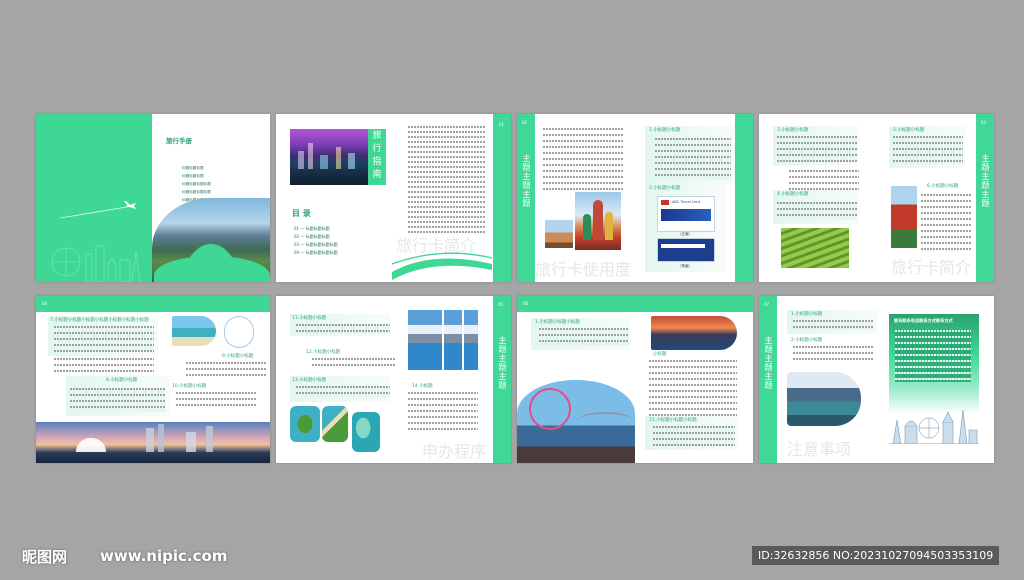  I want to click on section-heading: 4.小标题小标题, so click(793, 194).